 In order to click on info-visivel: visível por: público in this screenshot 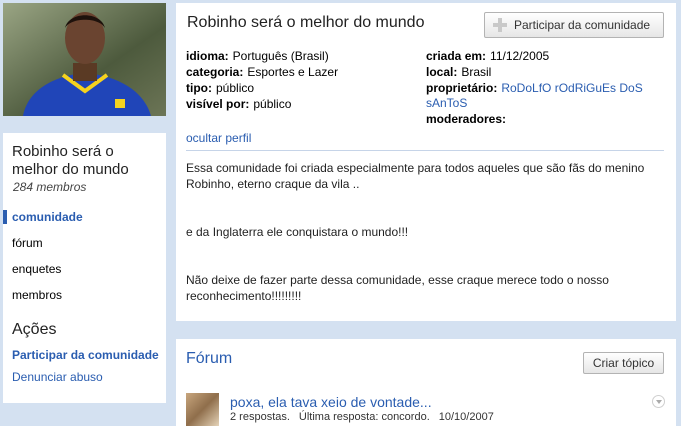, I will do `click(238, 104)`.